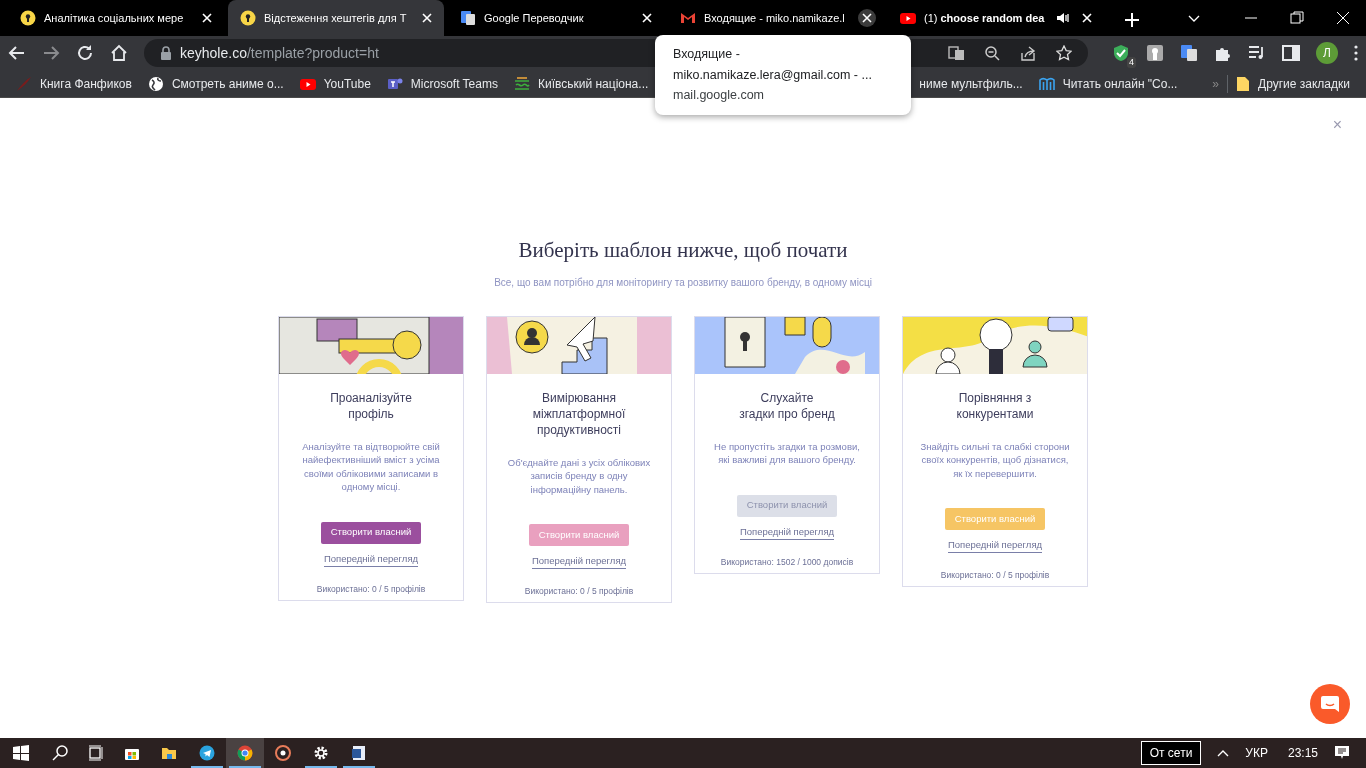 The image size is (1366, 768). What do you see at coordinates (521, 83) in the screenshot?
I see `emblem-icon` at bounding box center [521, 83].